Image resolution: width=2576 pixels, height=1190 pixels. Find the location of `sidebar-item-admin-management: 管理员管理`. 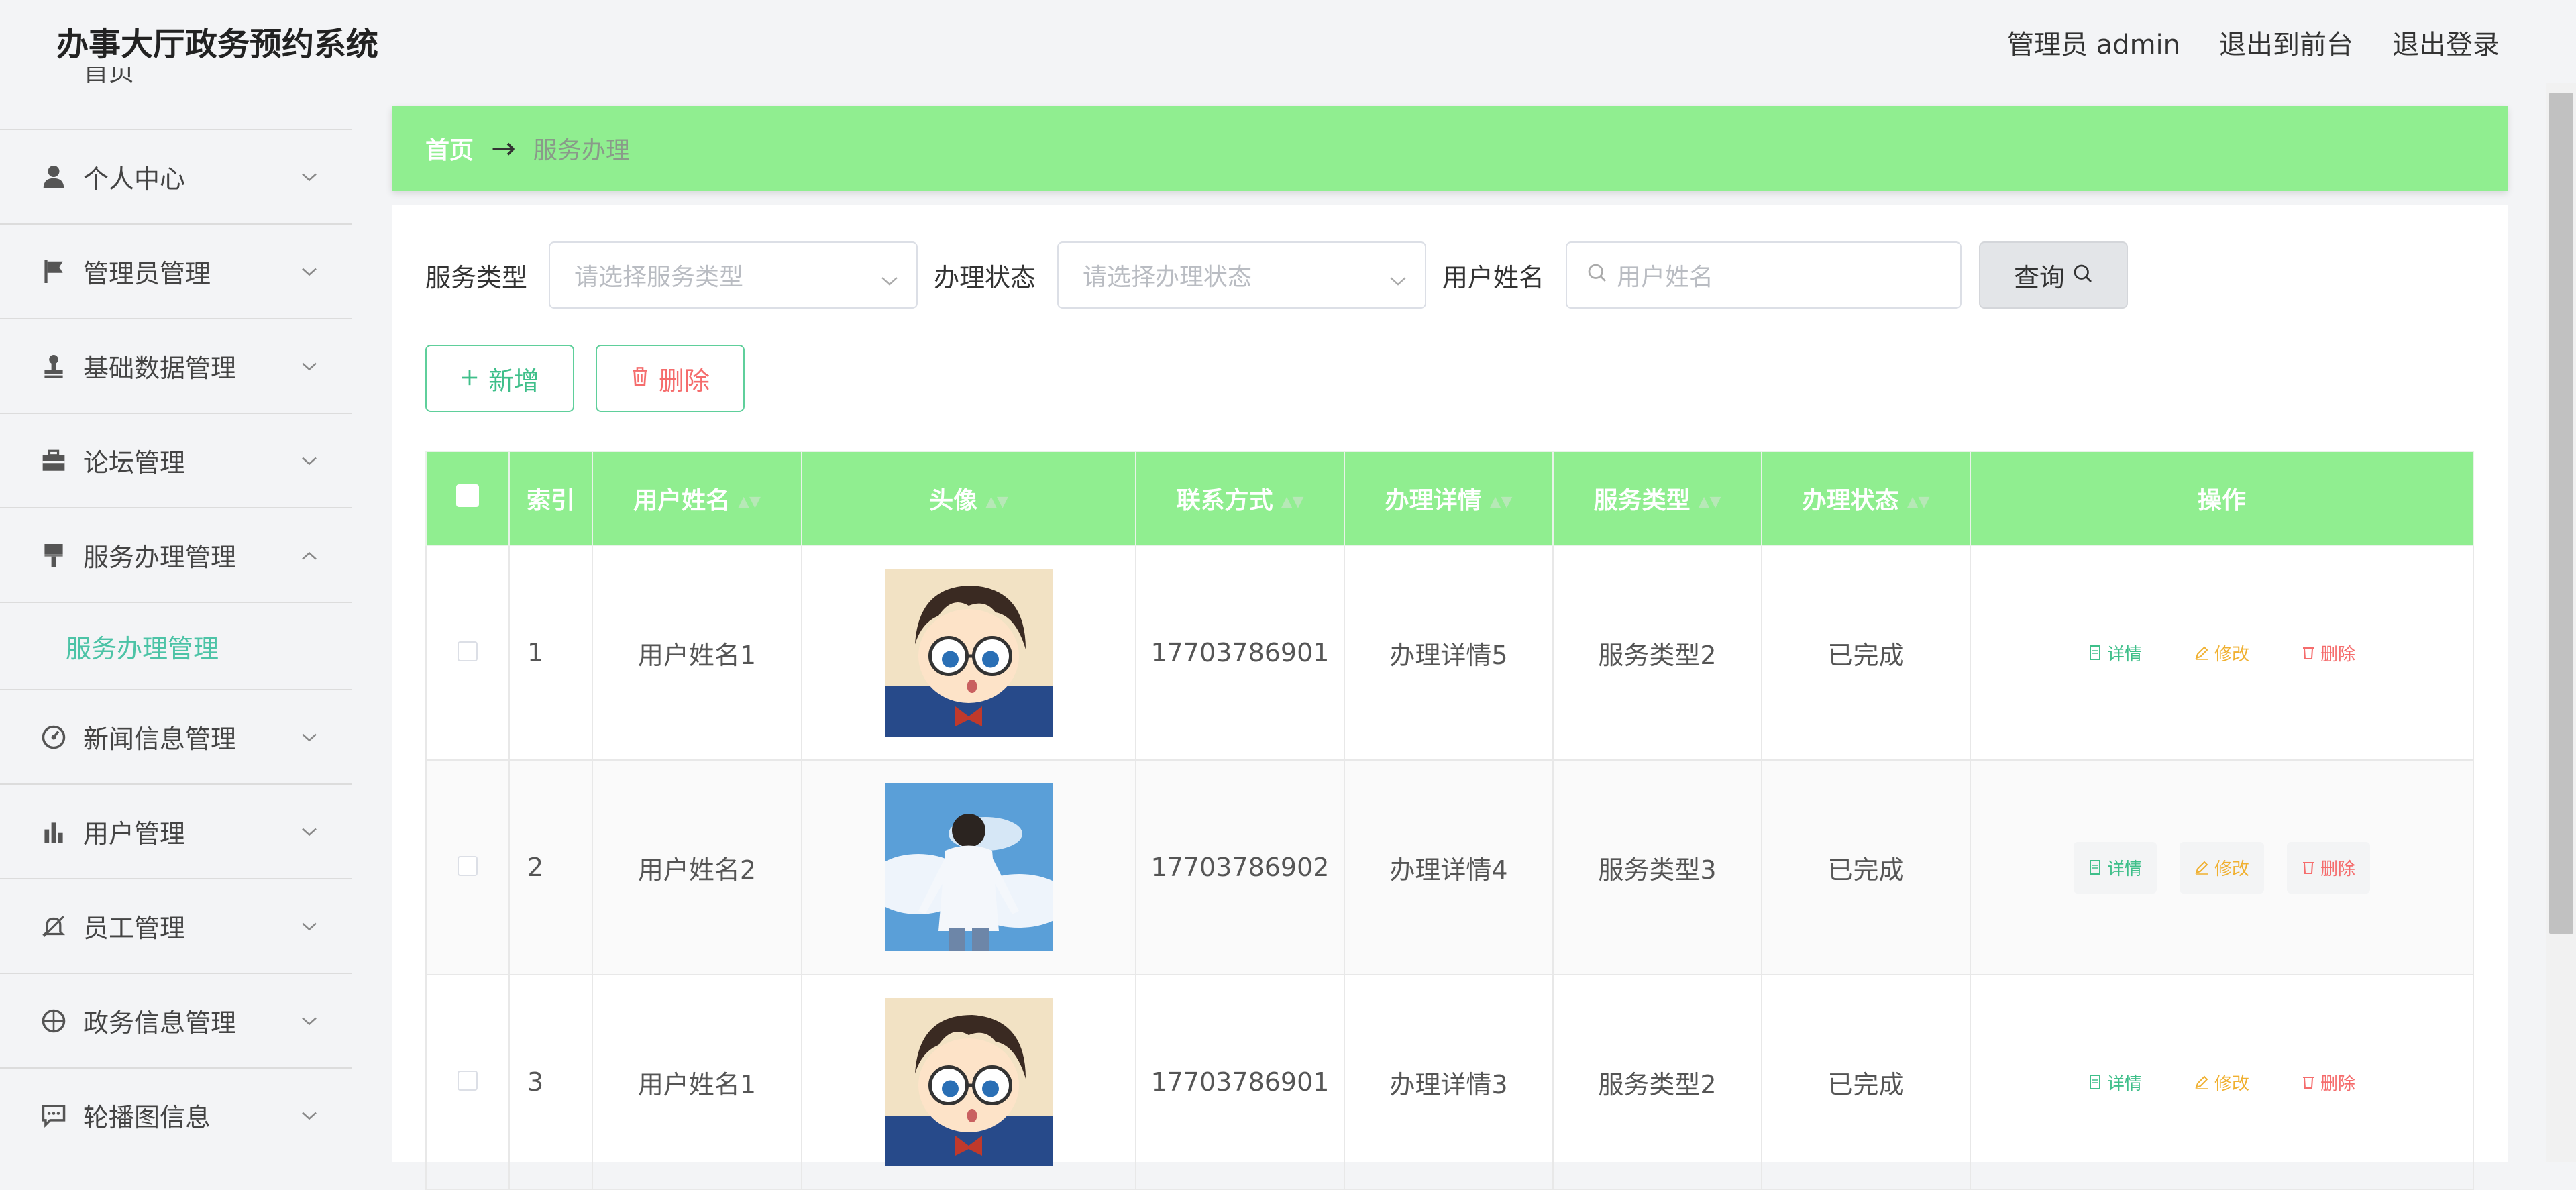

sidebar-item-admin-management: 管理员管理 is located at coordinates (176, 272).